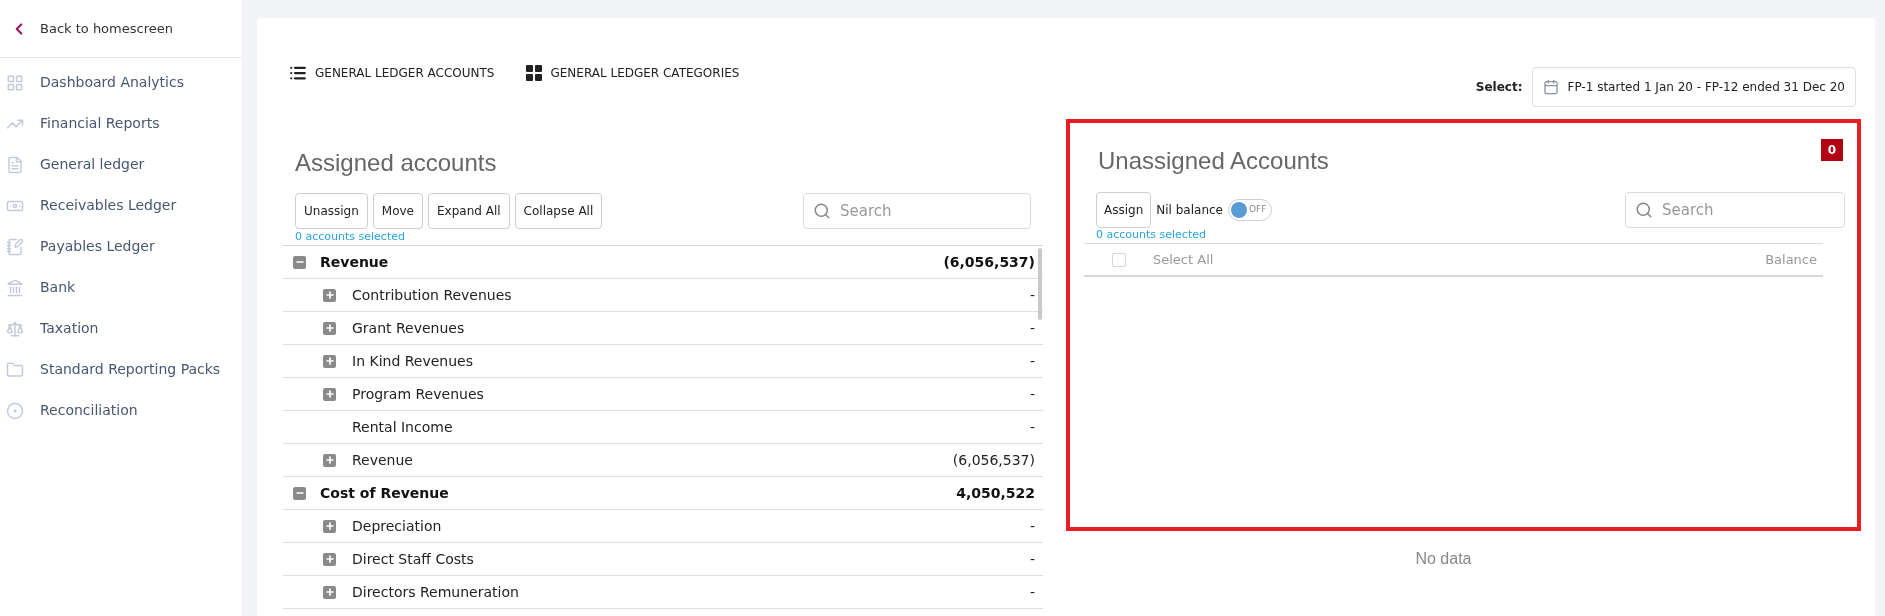 The height and width of the screenshot is (616, 1885). Describe the element at coordinates (392, 73) in the screenshot. I see `view-tab: GENERAL LEDGER ACCOUNTS` at that location.